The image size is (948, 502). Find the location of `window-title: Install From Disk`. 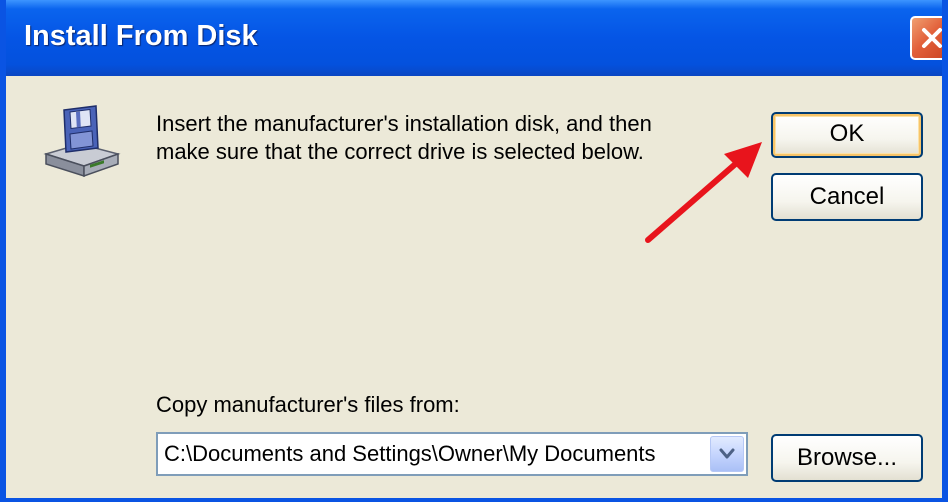

window-title: Install From Disk is located at coordinates (141, 36).